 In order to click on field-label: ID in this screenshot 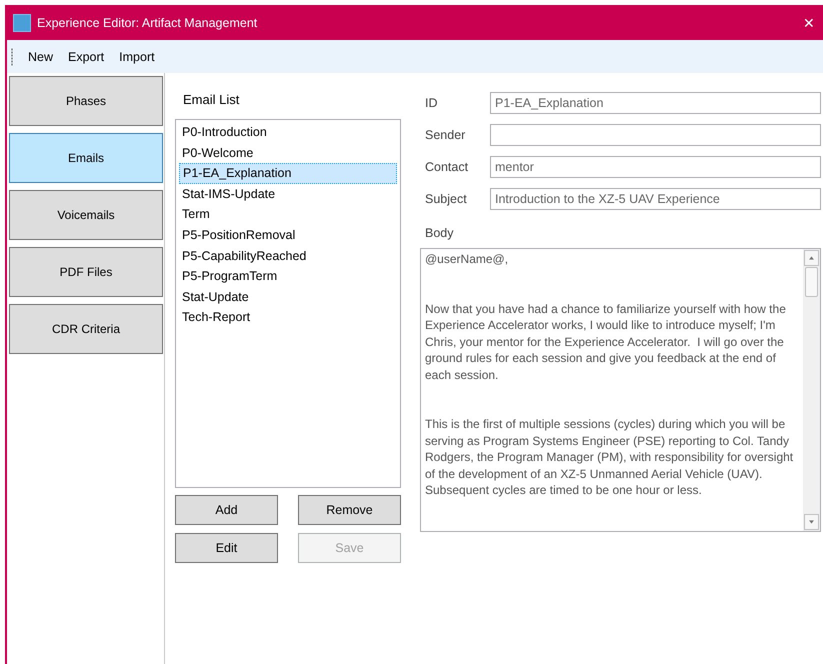, I will do `click(431, 103)`.